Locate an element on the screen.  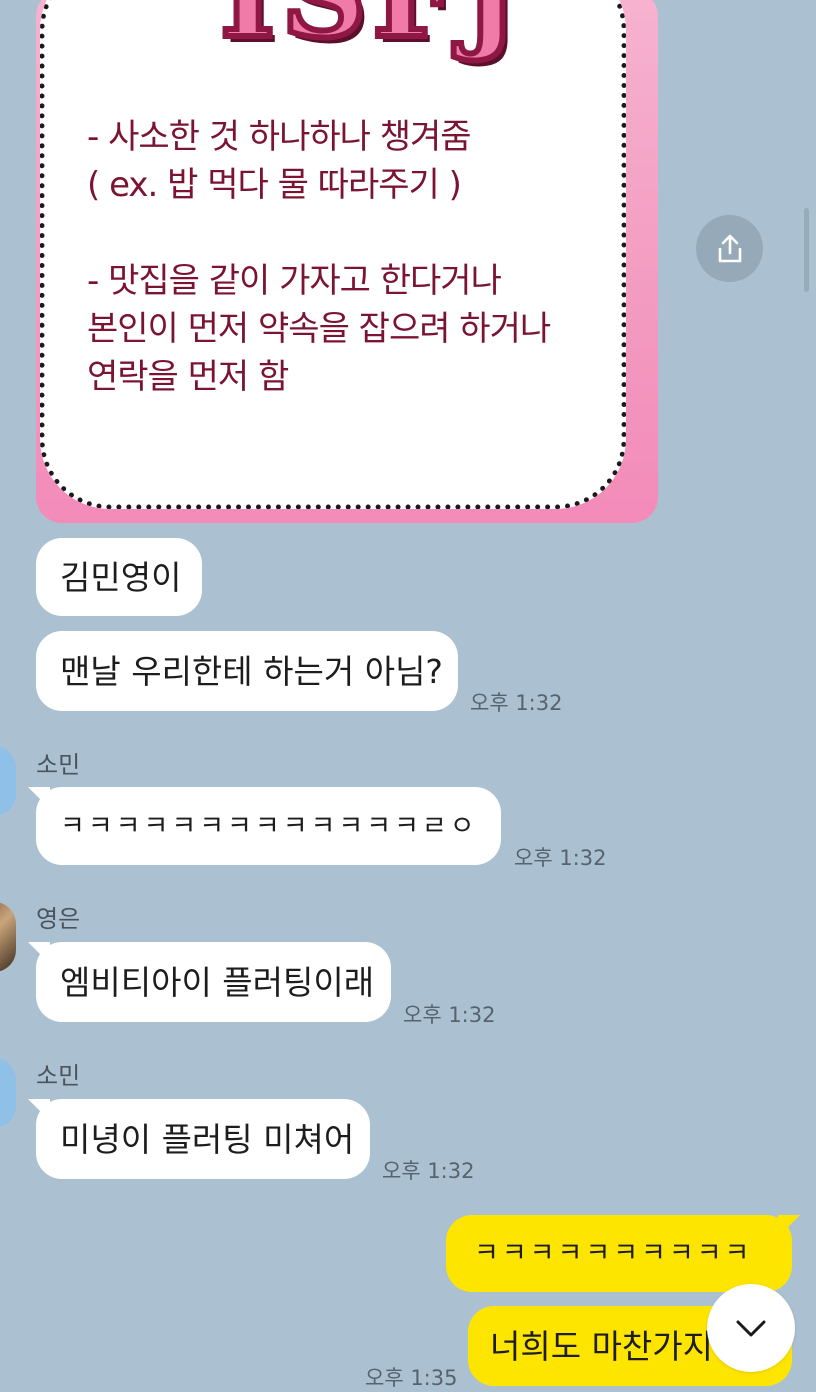
image-title: ISFJ is located at coordinates (370, 33).